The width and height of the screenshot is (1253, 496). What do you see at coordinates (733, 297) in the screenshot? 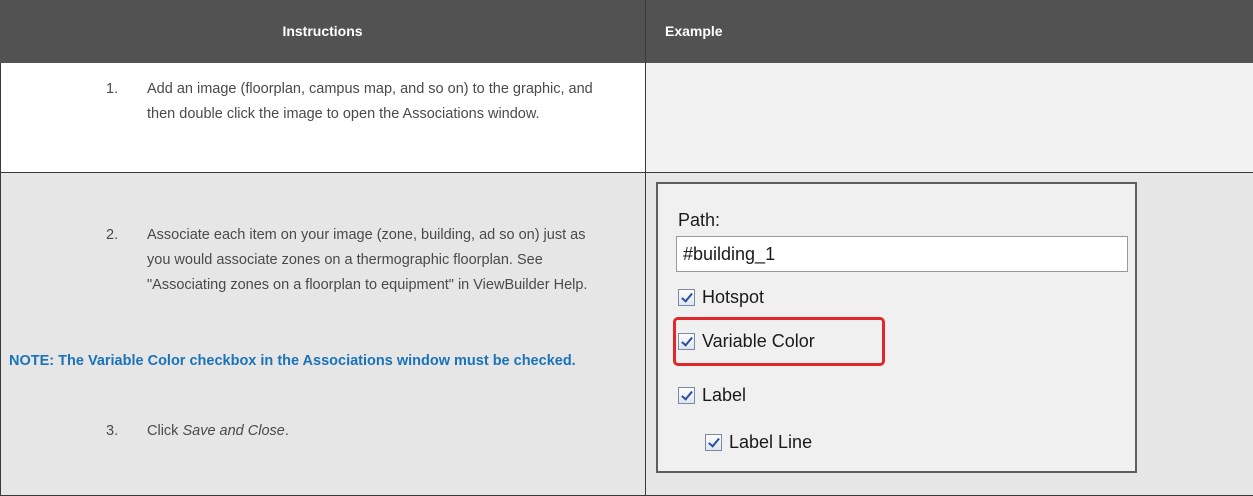
I see `hotspot-label: Hotspot` at bounding box center [733, 297].